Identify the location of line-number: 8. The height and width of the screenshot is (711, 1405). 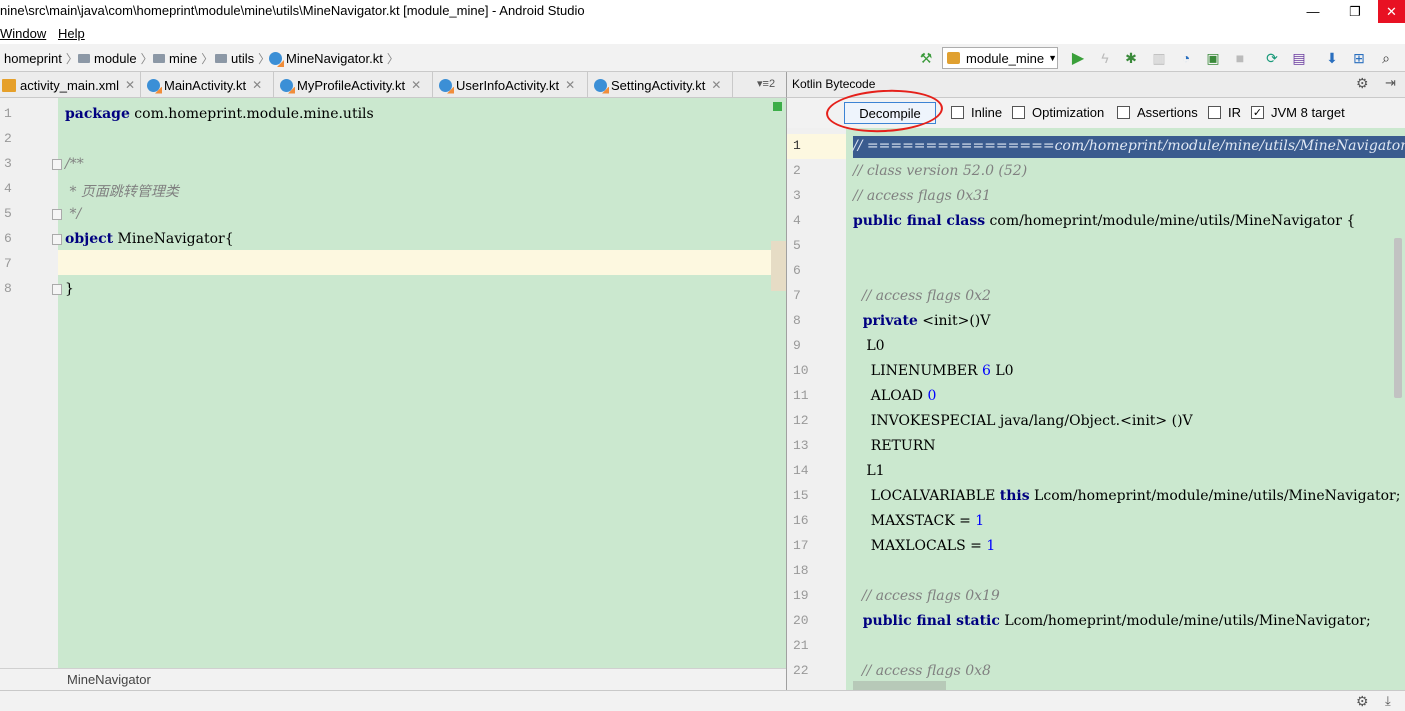
(8, 288).